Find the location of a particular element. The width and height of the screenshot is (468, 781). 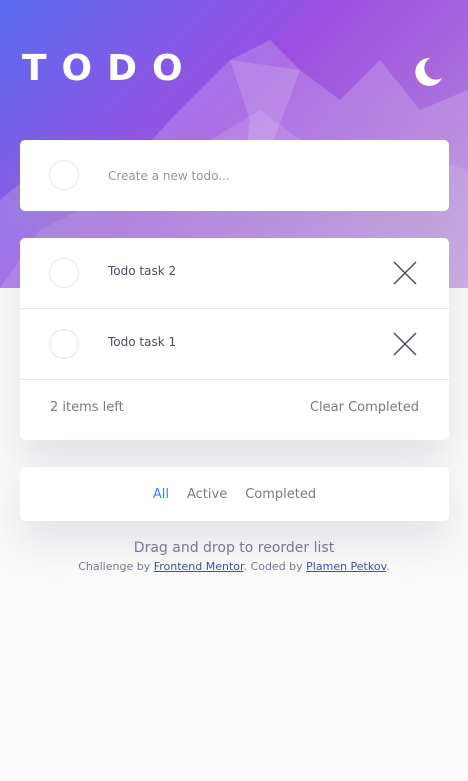

moon-icon is located at coordinates (428, 72).